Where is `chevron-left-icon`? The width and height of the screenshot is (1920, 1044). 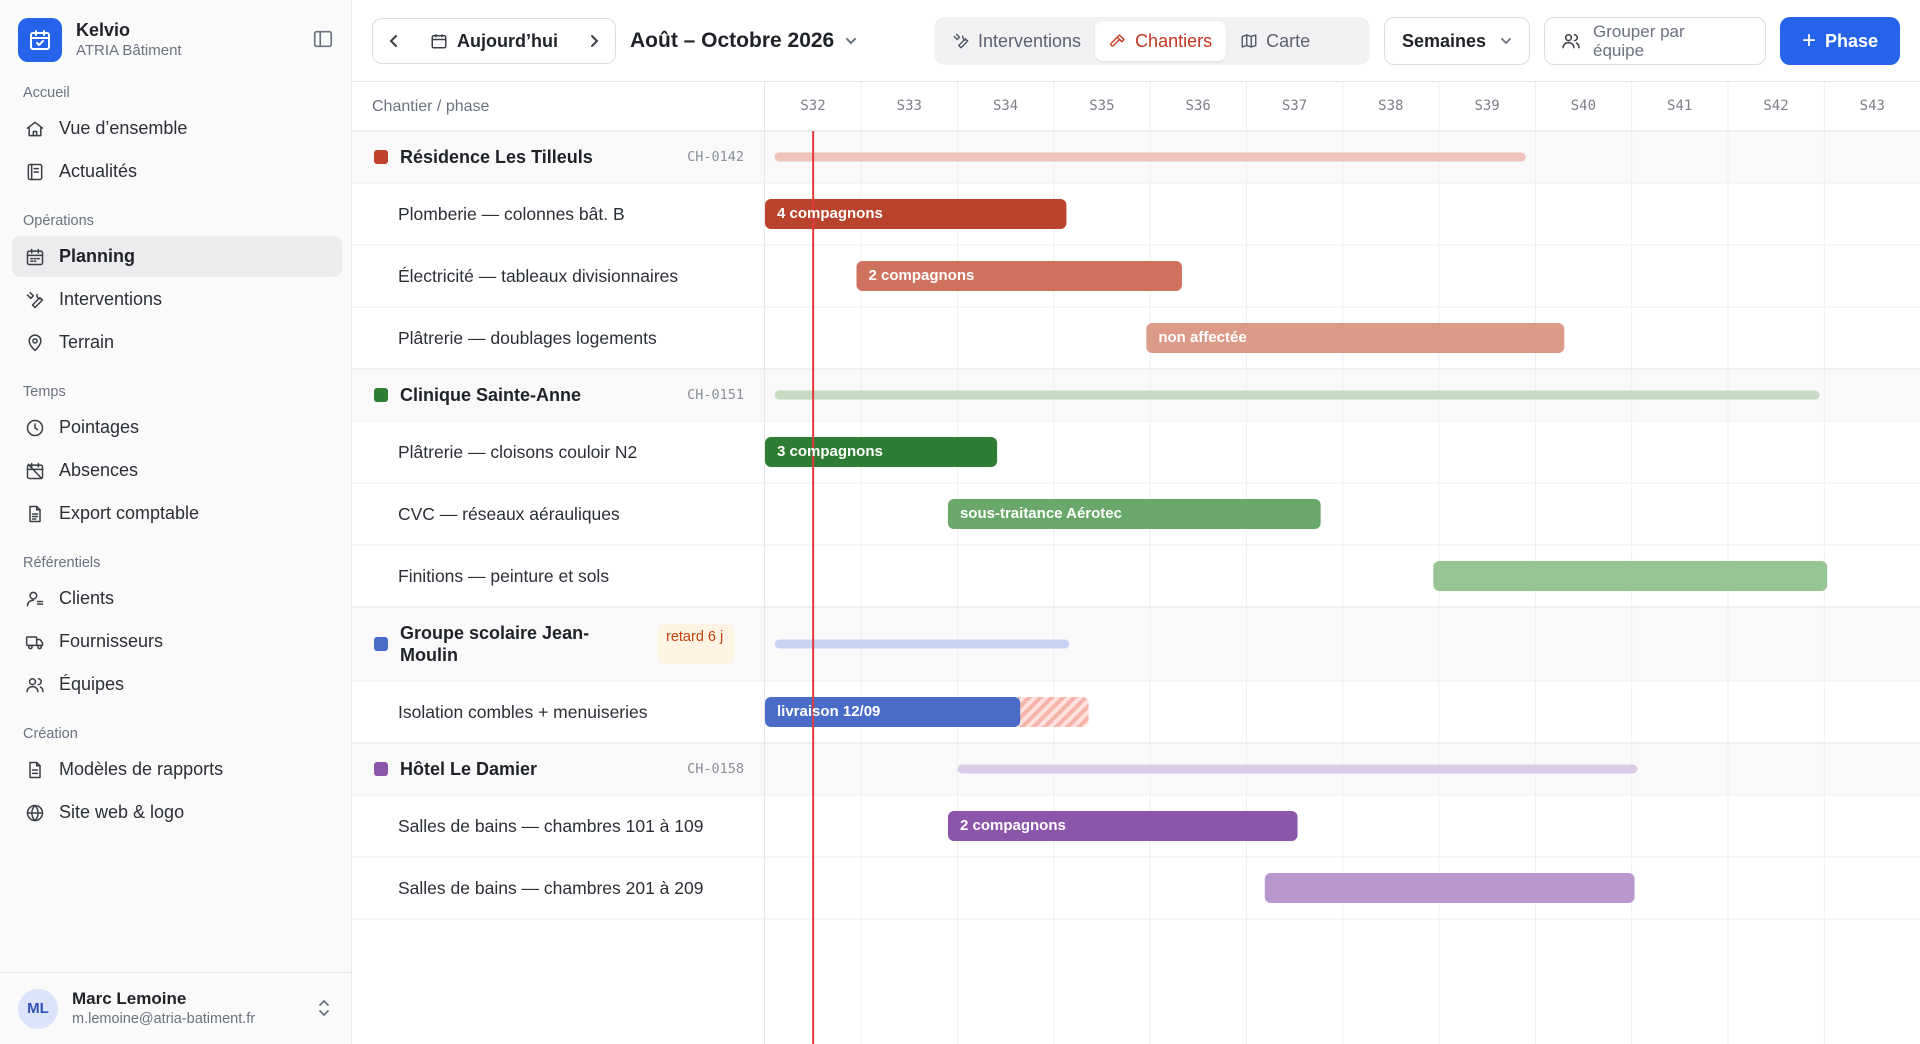 chevron-left-icon is located at coordinates (393, 41).